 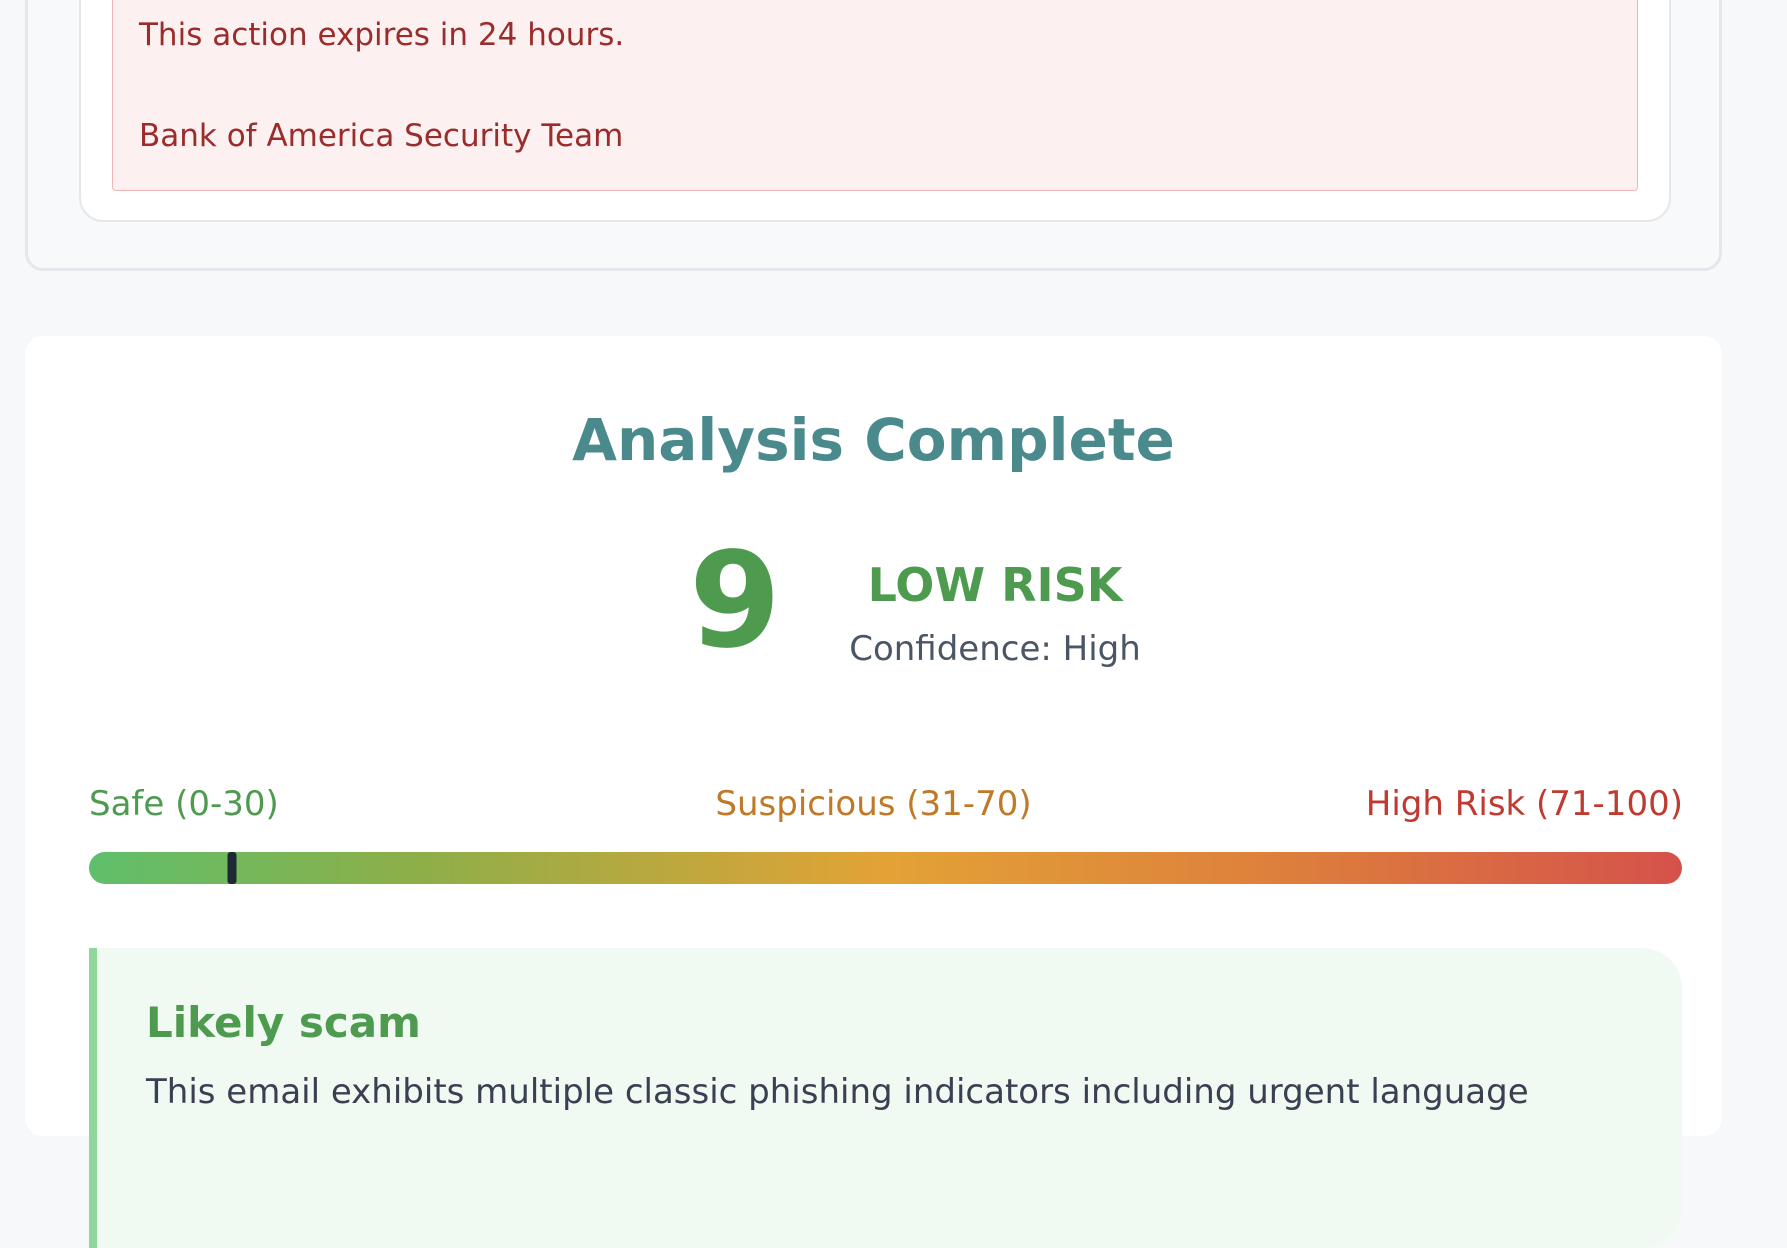 I want to click on email-line-expiry: This action expires in 24 hours., so click(x=382, y=35).